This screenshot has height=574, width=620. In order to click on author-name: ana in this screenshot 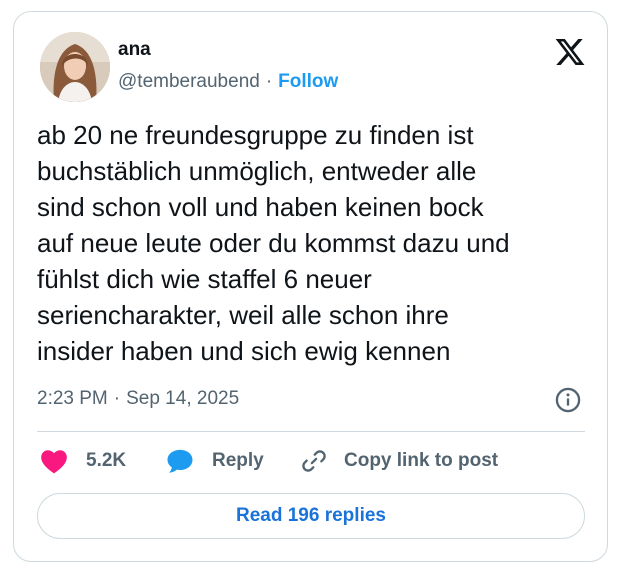, I will do `click(134, 50)`.